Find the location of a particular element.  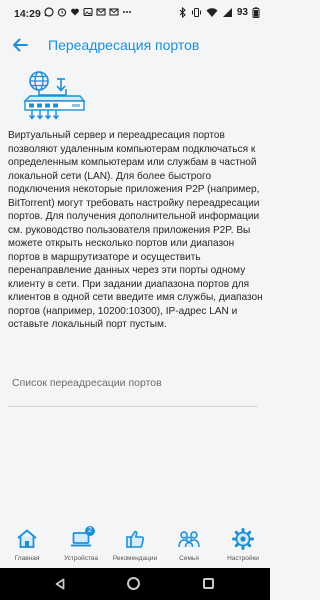

family-icon is located at coordinates (189, 539).